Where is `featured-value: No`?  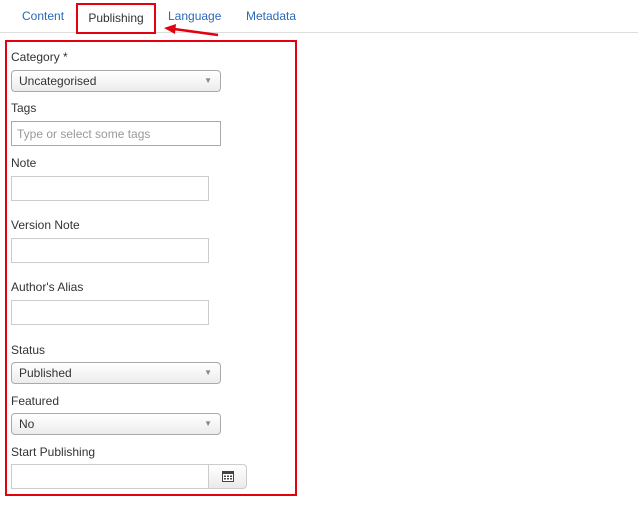 featured-value: No is located at coordinates (27, 424).